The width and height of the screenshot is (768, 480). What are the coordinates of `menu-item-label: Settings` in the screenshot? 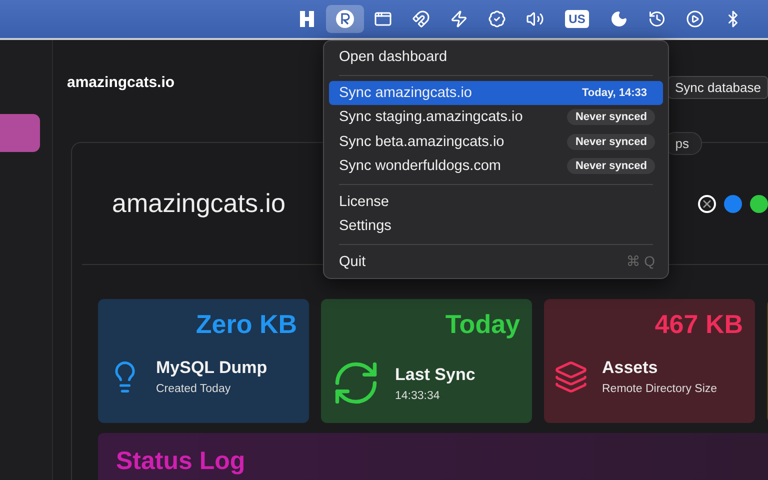 It's located at (365, 226).